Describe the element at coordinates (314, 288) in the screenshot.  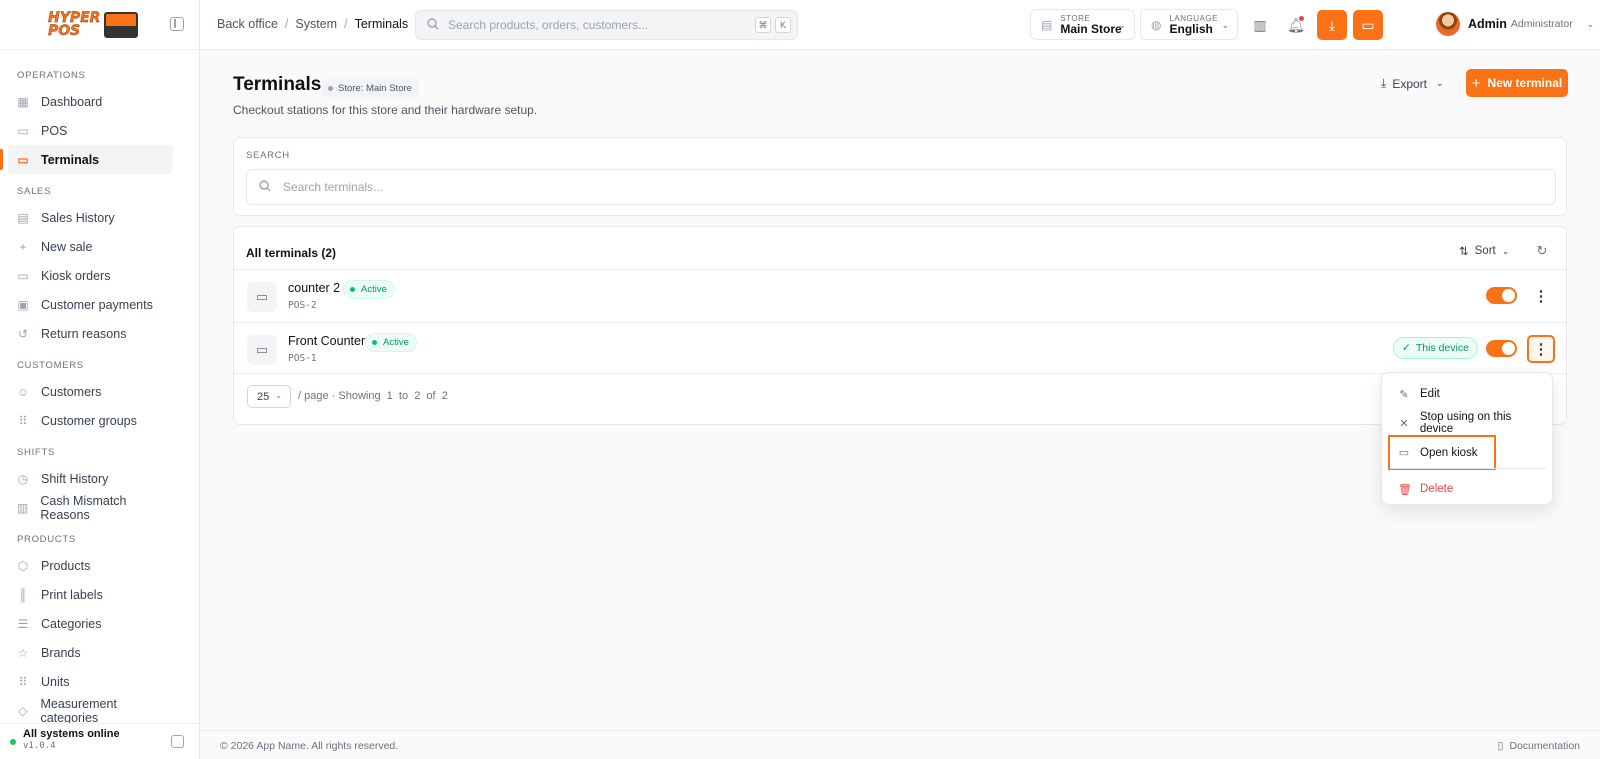
I see `terminal-name: counter 2` at that location.